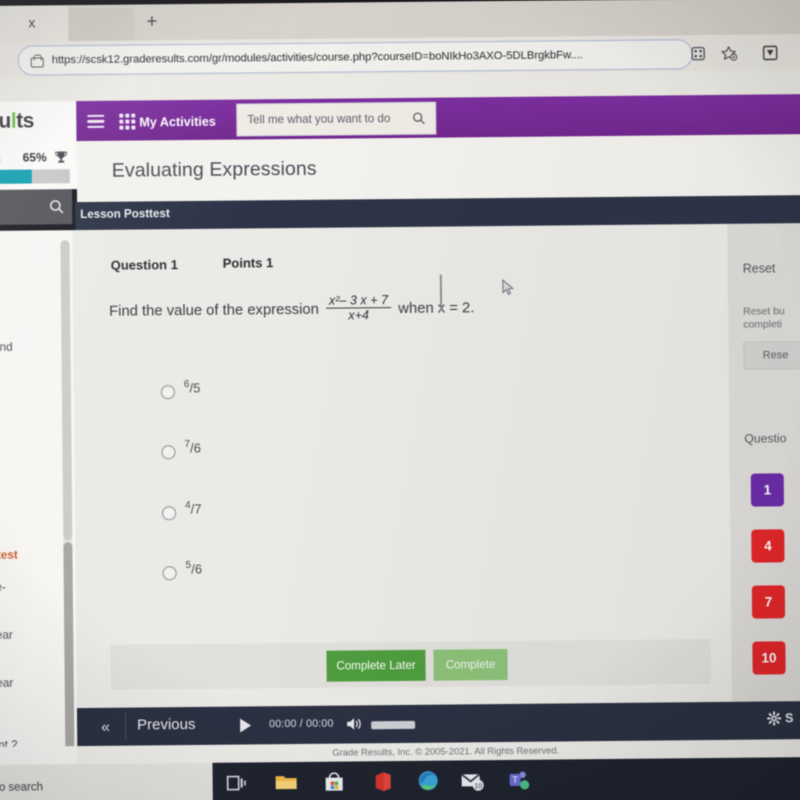 The width and height of the screenshot is (800, 800). What do you see at coordinates (105, 728) in the screenshot?
I see `double-chevron-left-icon: «` at bounding box center [105, 728].